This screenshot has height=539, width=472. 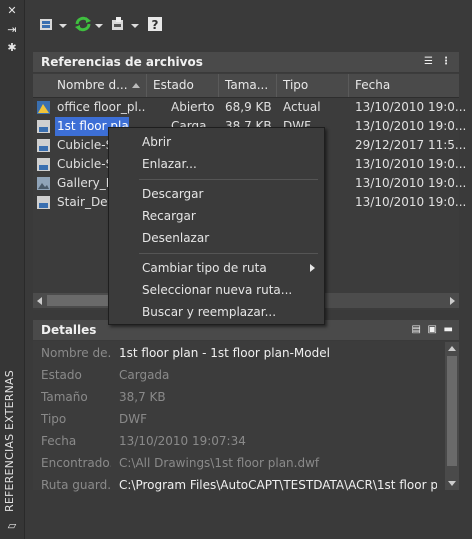 I want to click on scroll-thumb, so click(x=452, y=411).